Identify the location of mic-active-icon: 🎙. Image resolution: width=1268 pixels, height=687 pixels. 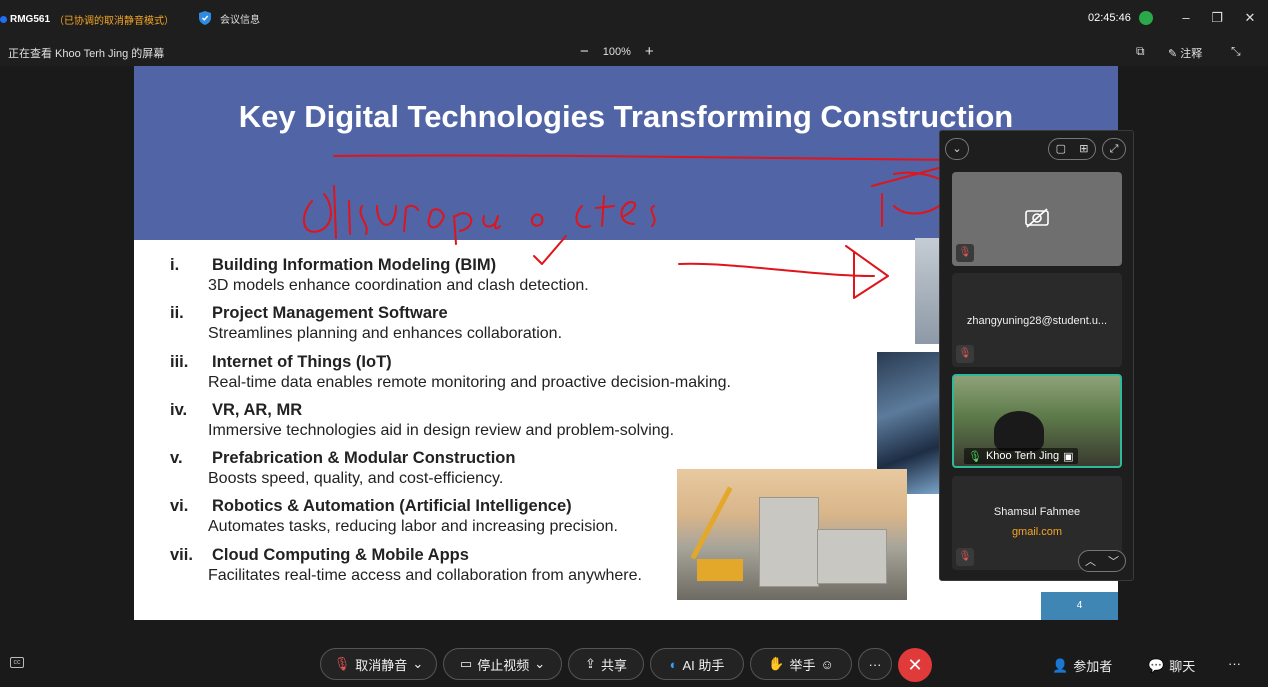
(975, 456).